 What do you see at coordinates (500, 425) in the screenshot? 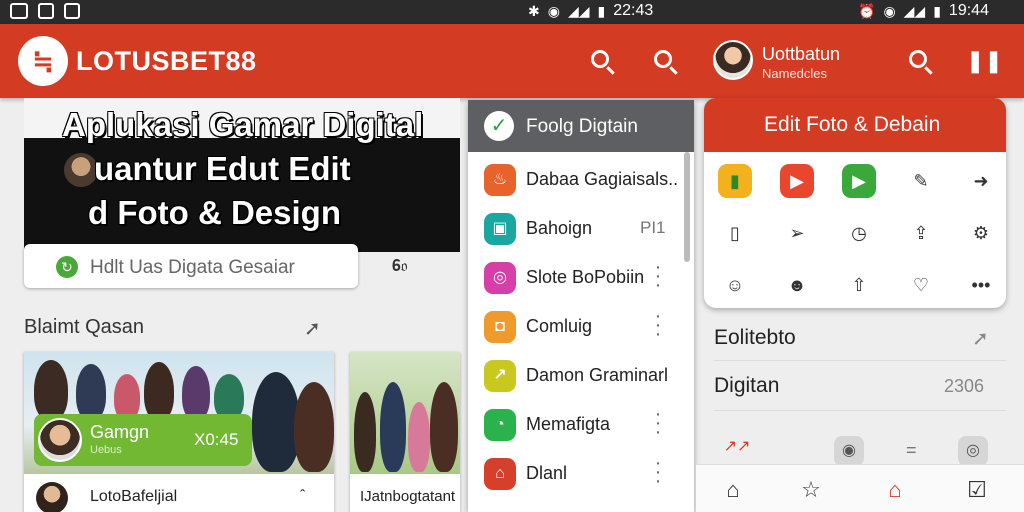
I see `app-icon: ◔` at bounding box center [500, 425].